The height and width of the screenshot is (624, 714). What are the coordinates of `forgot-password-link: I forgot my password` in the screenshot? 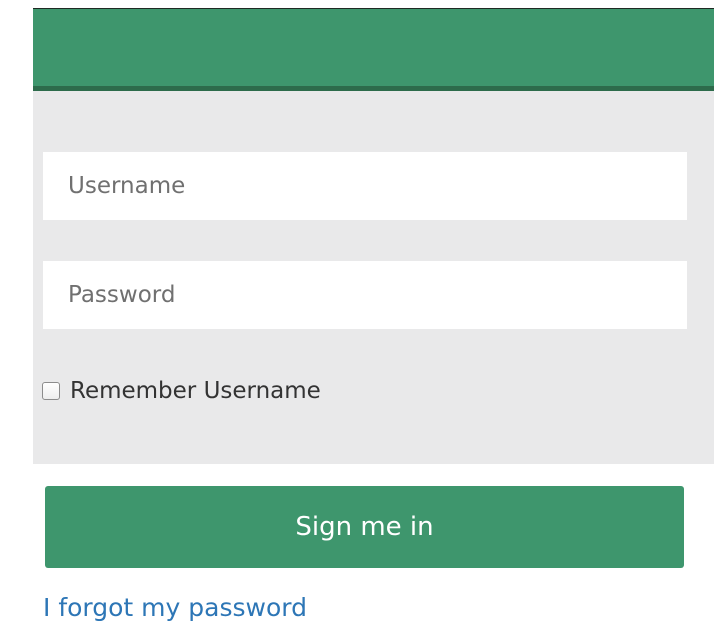 It's located at (175, 608).